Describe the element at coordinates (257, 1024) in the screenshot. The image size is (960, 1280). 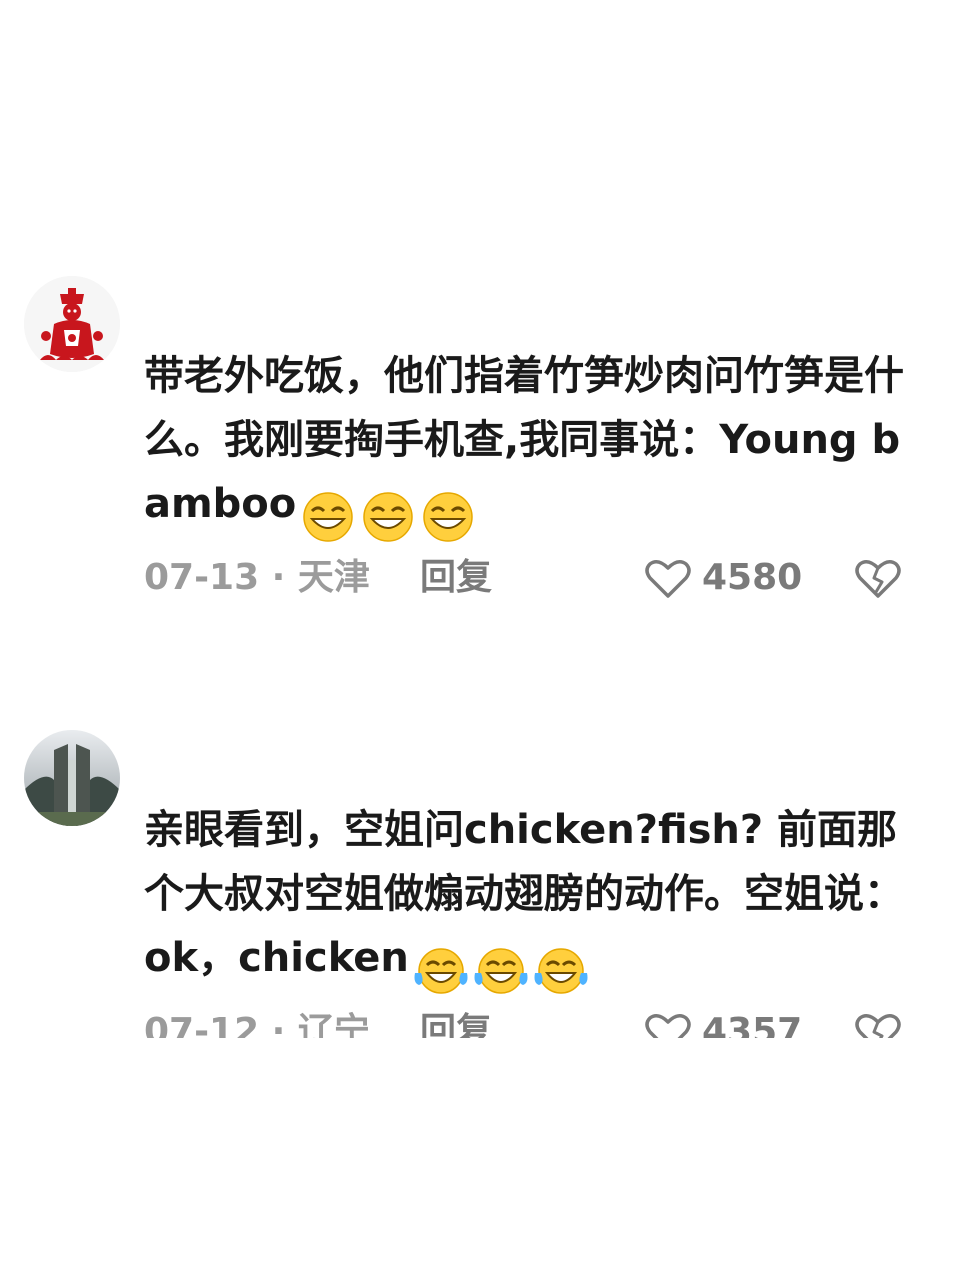
I see `date-location: 07-12 · 辽宁` at that location.